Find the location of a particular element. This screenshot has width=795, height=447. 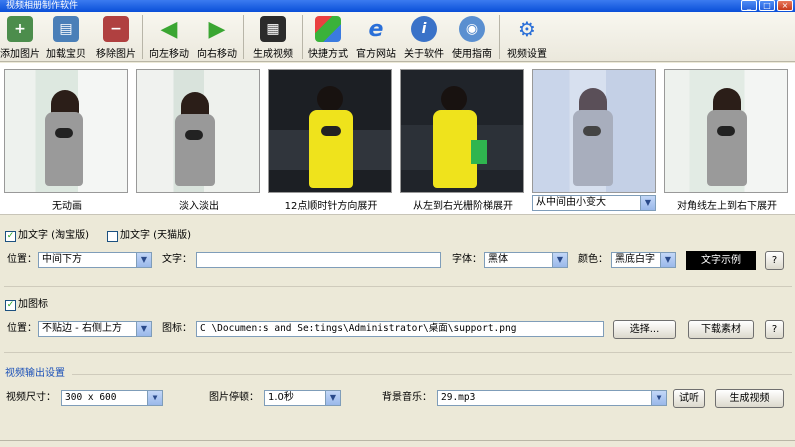

text-sample-preview: 文字示例 is located at coordinates (721, 260).